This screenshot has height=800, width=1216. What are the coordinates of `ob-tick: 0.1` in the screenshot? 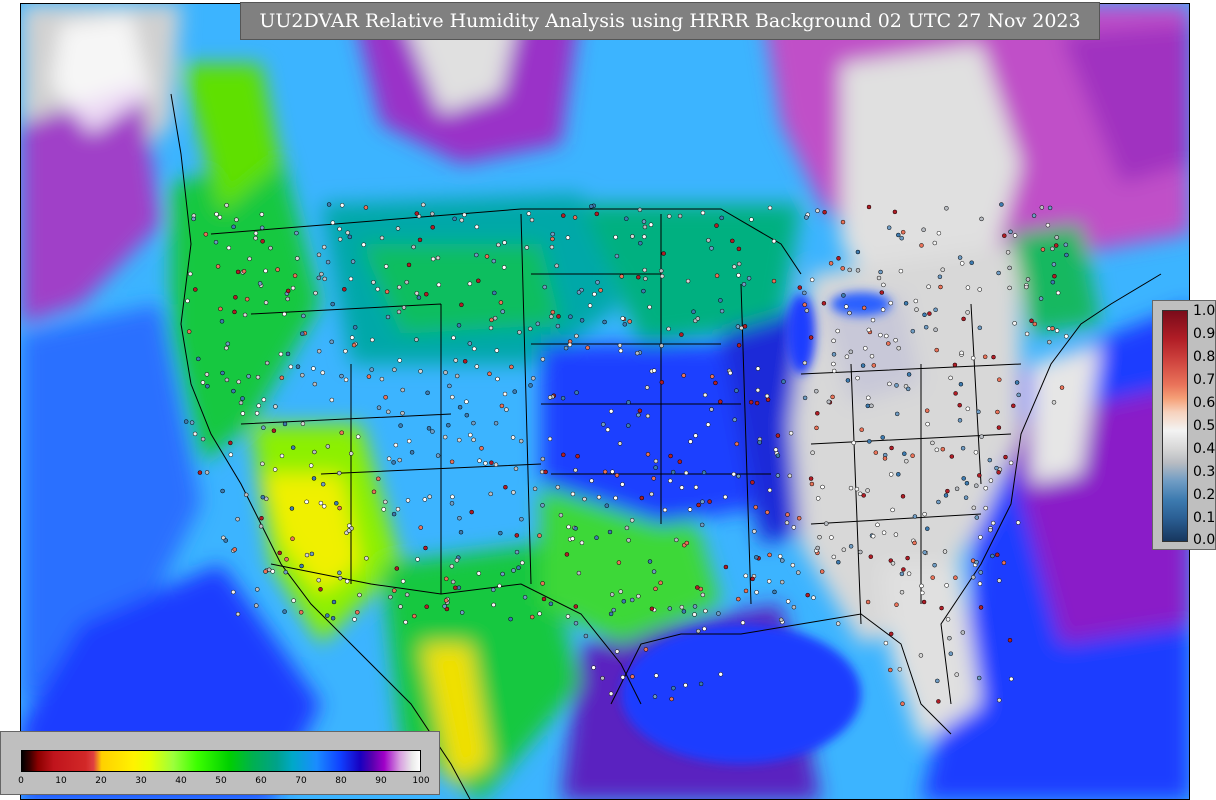 It's located at (1204, 518).